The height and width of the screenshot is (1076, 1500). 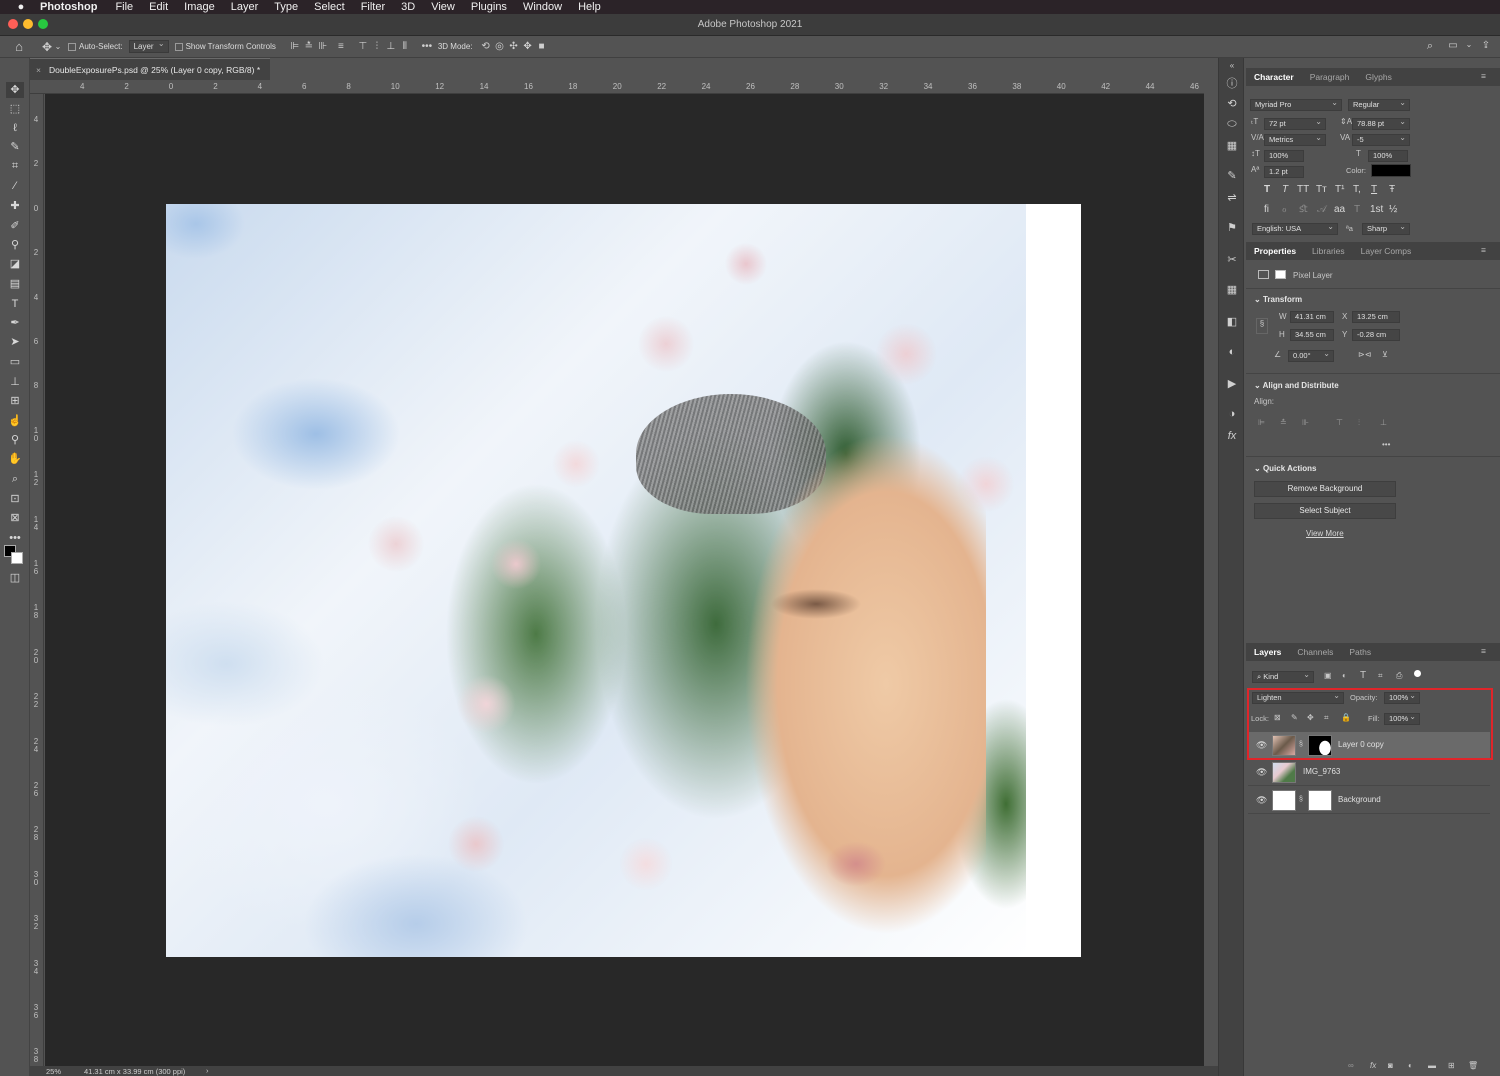 What do you see at coordinates (1295, 228) in the screenshot?
I see `language-select: English: USA` at bounding box center [1295, 228].